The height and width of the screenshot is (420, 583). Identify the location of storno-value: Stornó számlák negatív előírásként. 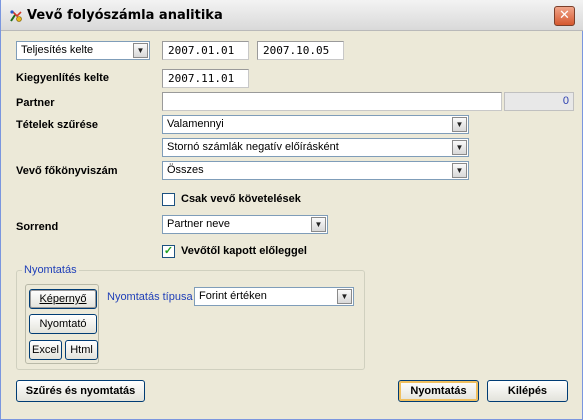
(253, 147).